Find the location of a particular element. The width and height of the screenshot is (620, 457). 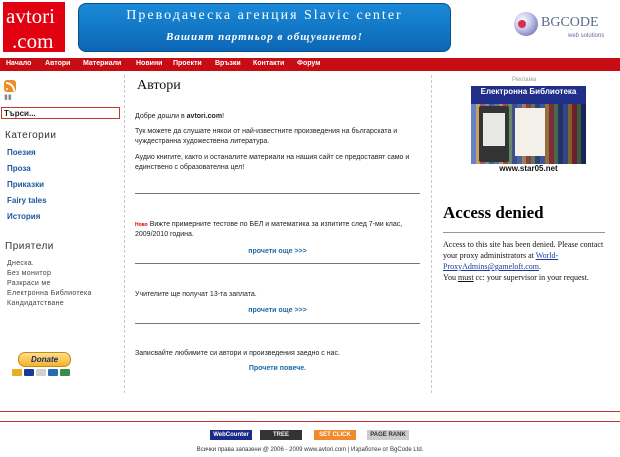

sponsor-logo-sub: web solutions is located at coordinates (586, 36).